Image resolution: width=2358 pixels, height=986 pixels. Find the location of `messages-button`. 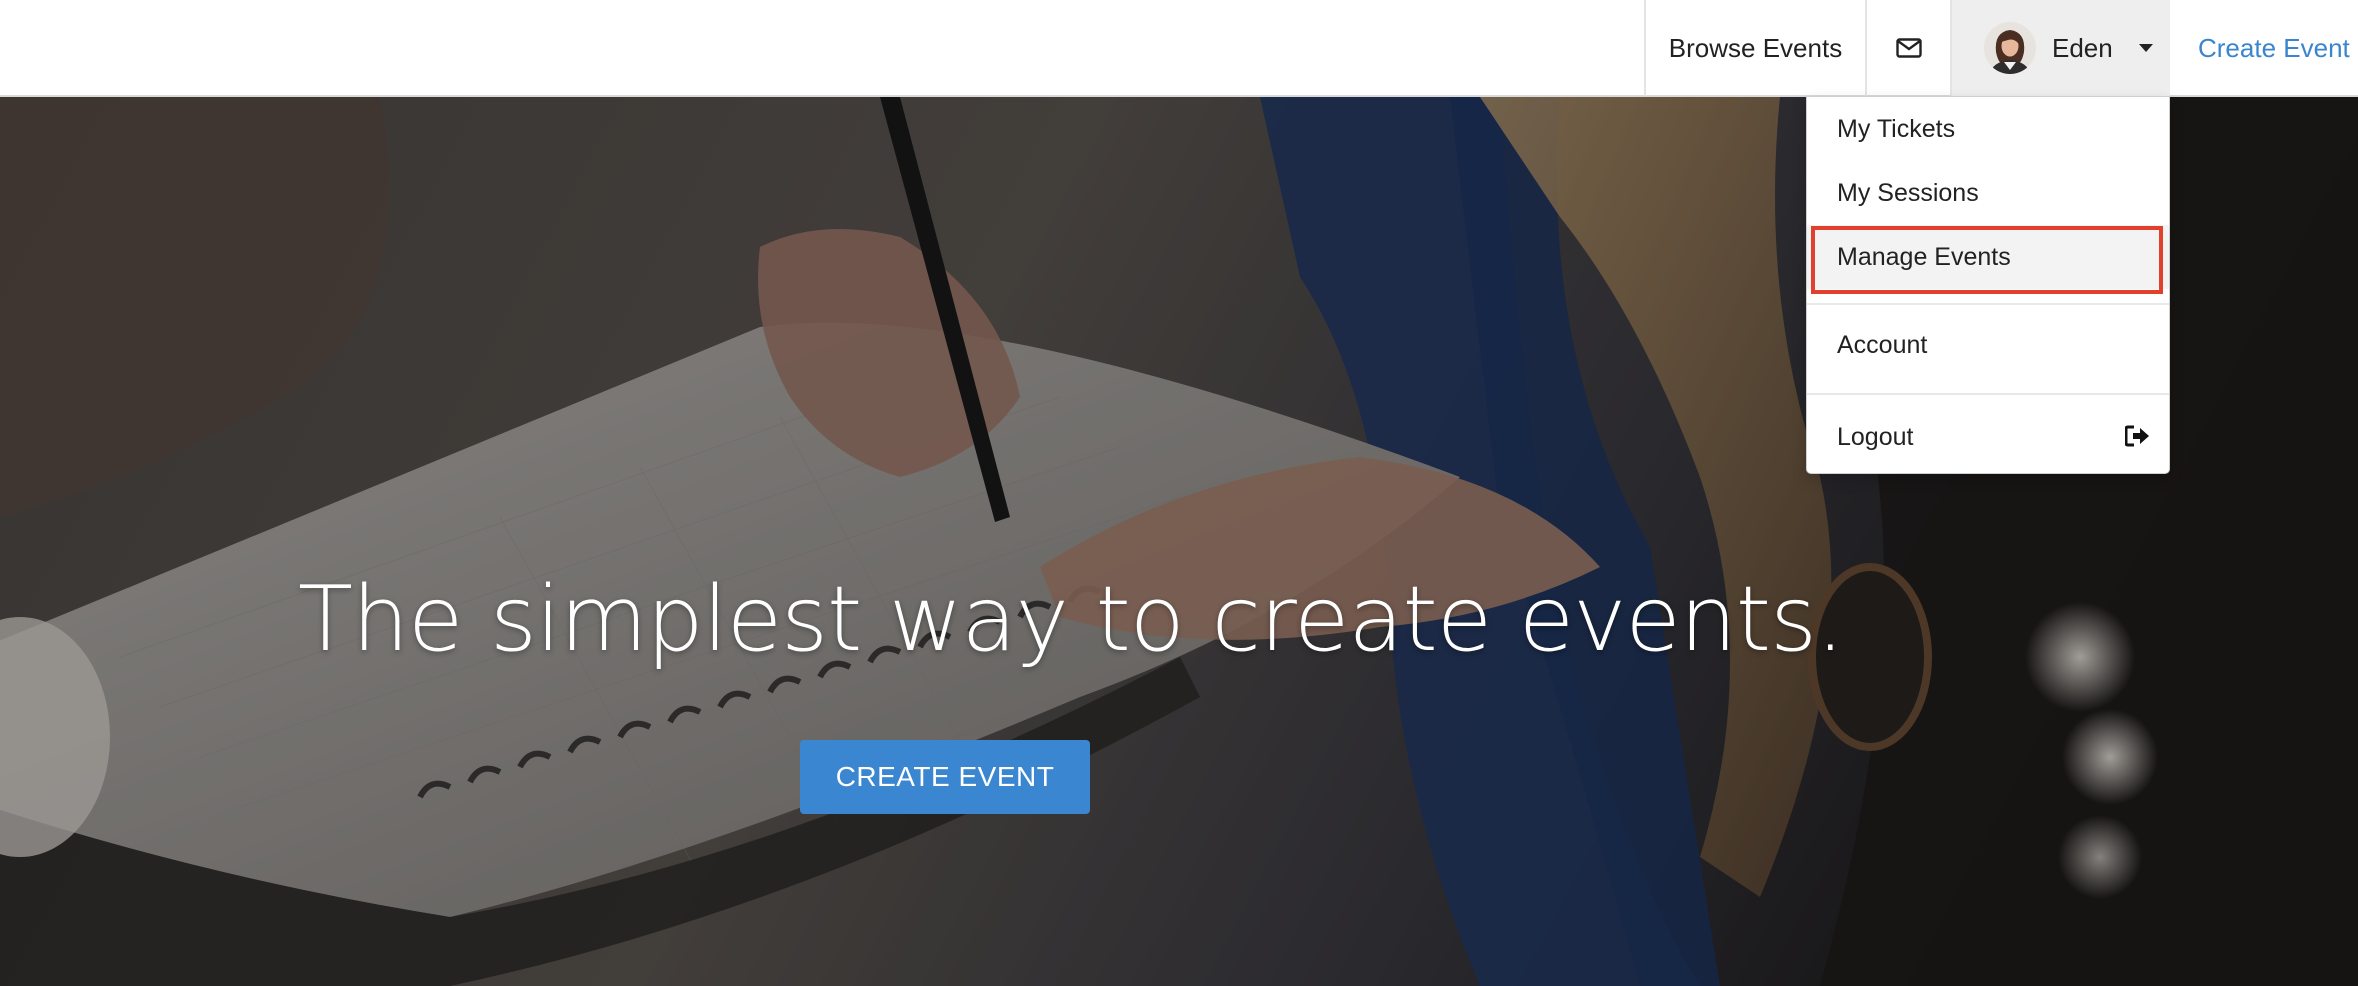

messages-button is located at coordinates (1909, 48).